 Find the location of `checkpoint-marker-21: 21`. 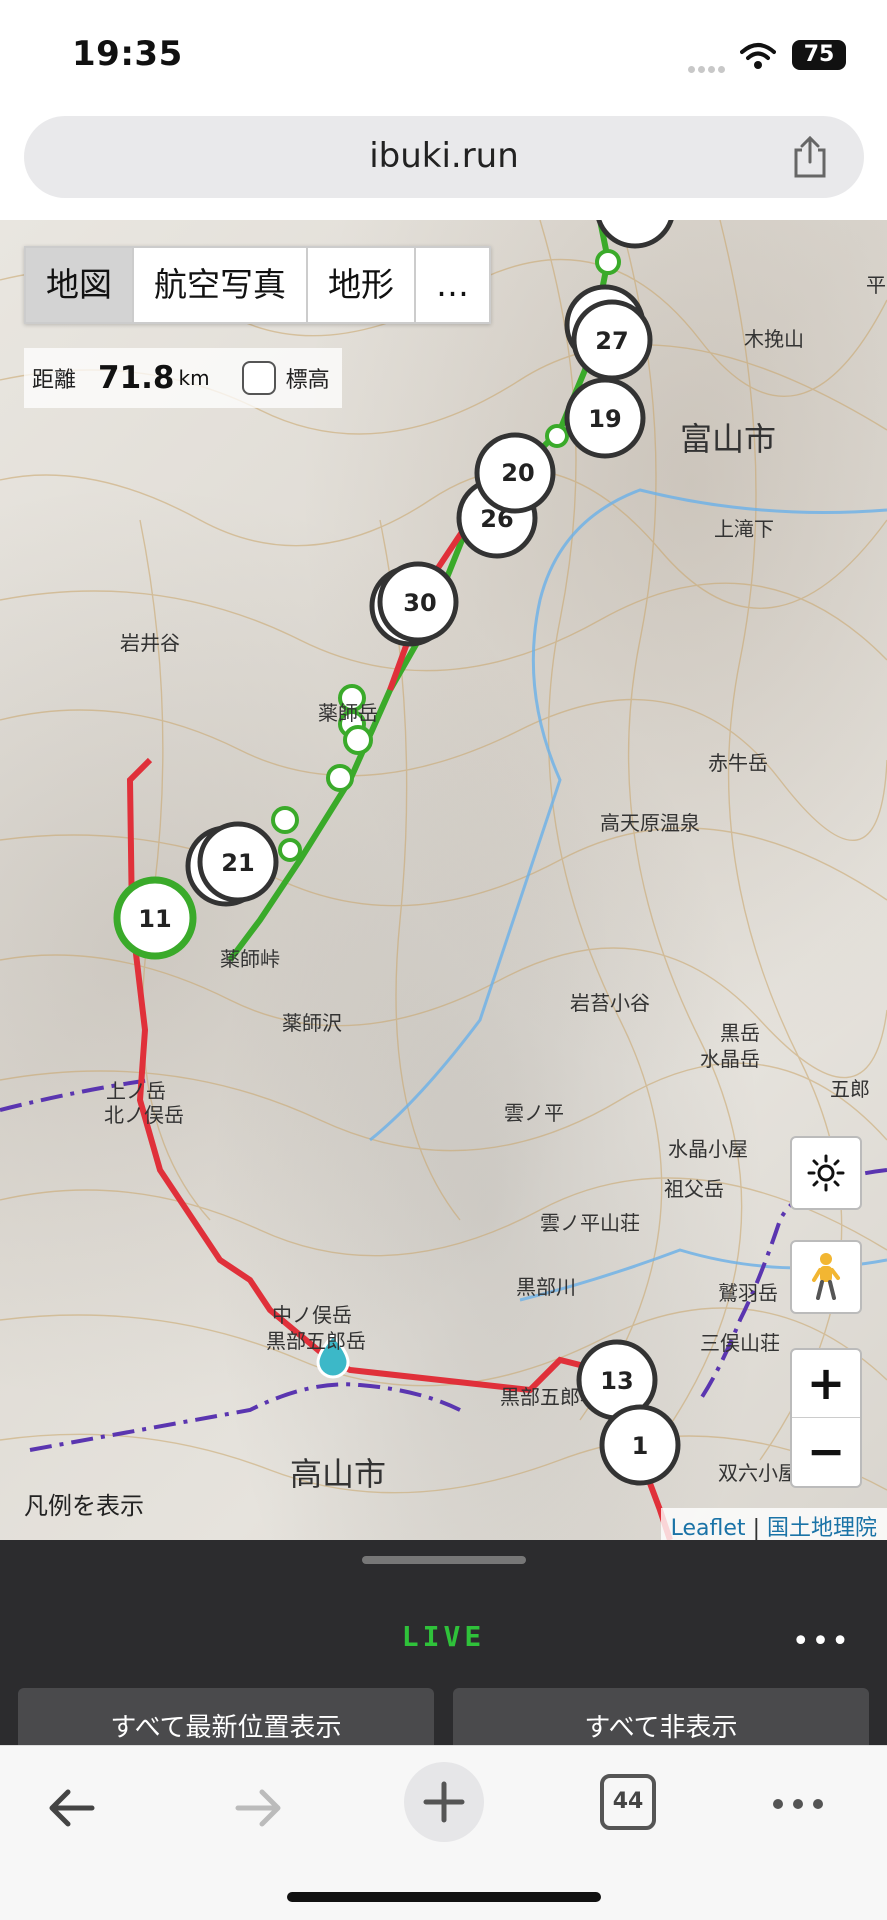

checkpoint-marker-21: 21 is located at coordinates (232, 864).